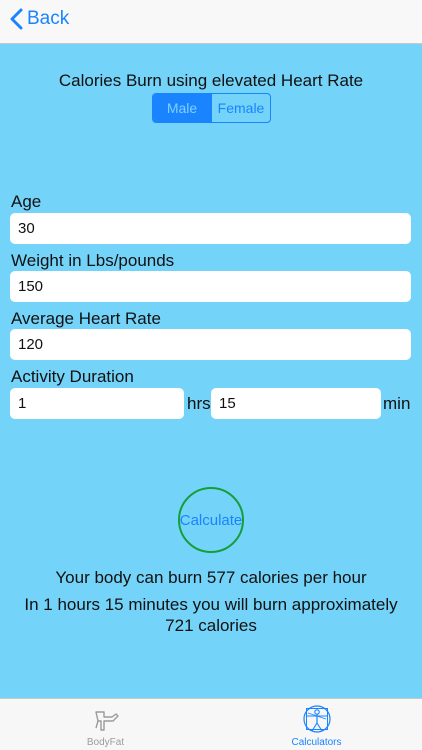  What do you see at coordinates (211, 577) in the screenshot?
I see `result-per-hour: Your body can burn 577 calories per hour` at bounding box center [211, 577].